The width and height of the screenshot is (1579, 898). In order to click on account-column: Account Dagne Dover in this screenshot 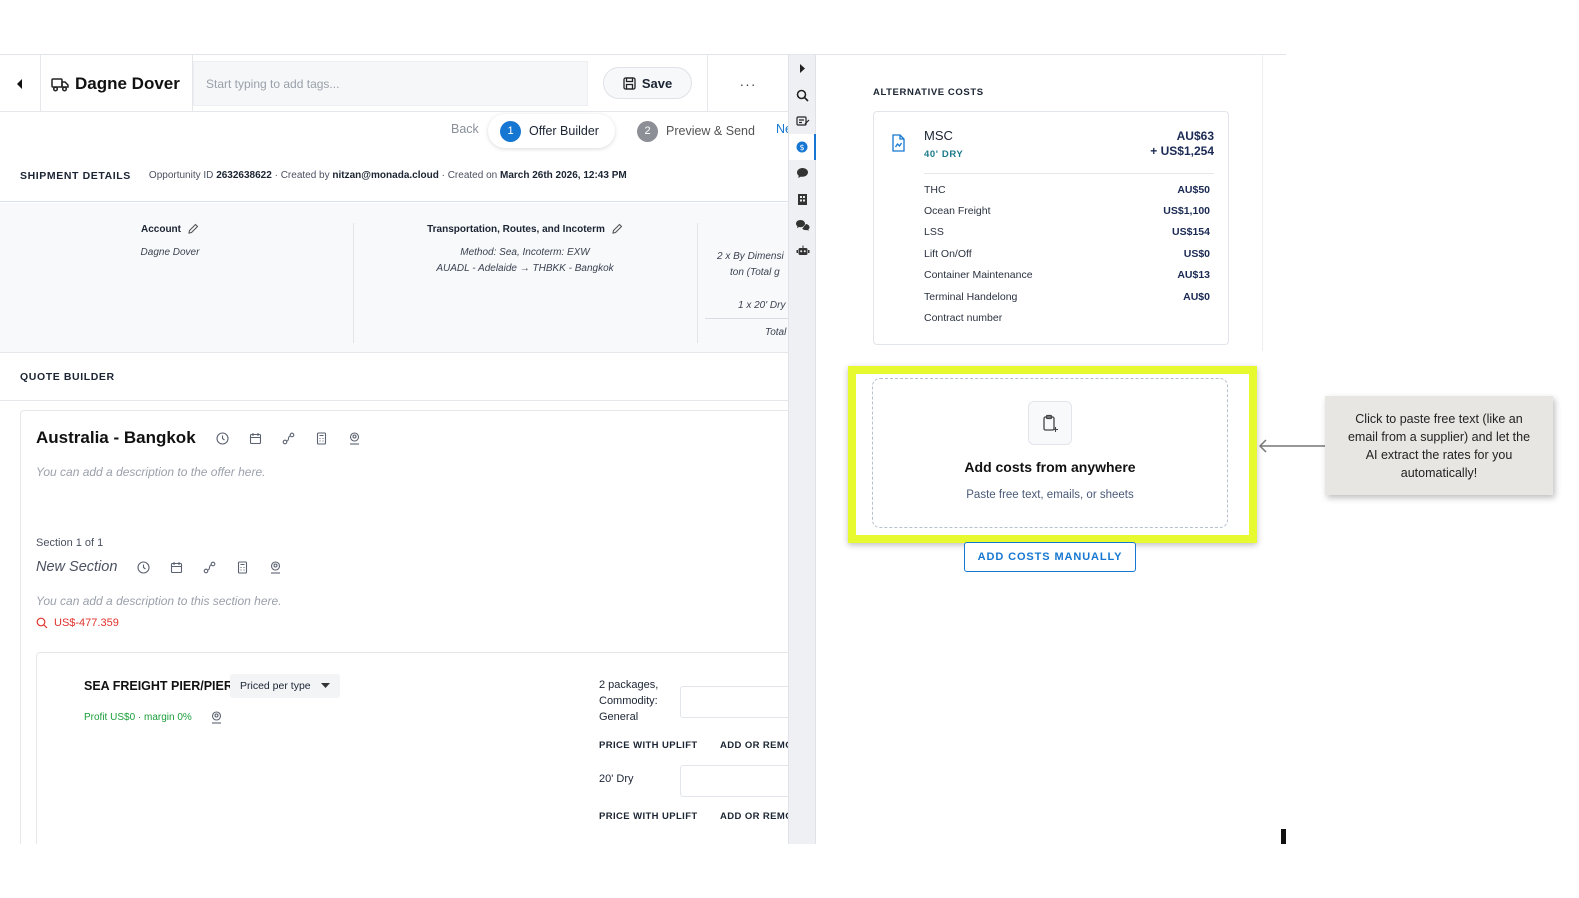, I will do `click(170, 283)`.